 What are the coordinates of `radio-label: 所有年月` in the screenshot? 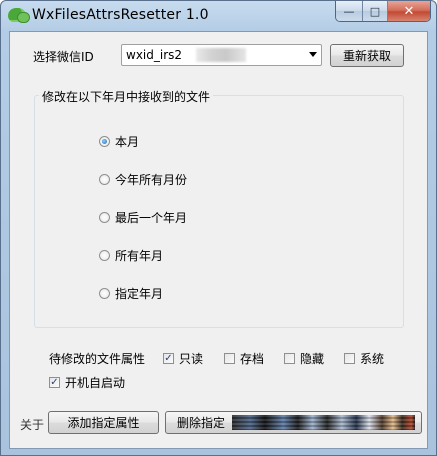 It's located at (139, 256).